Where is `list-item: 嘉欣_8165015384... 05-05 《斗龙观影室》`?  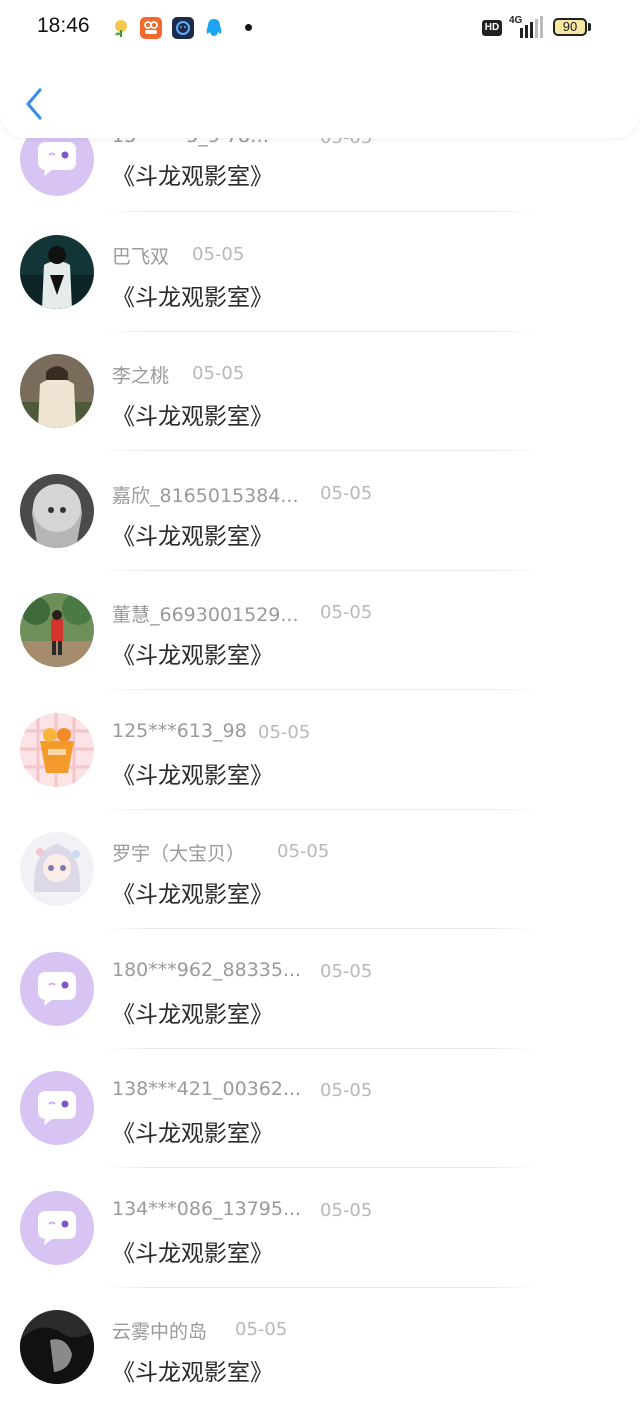
list-item: 嘉欣_8165015384... 05-05 《斗龙观影室》 is located at coordinates (320, 511).